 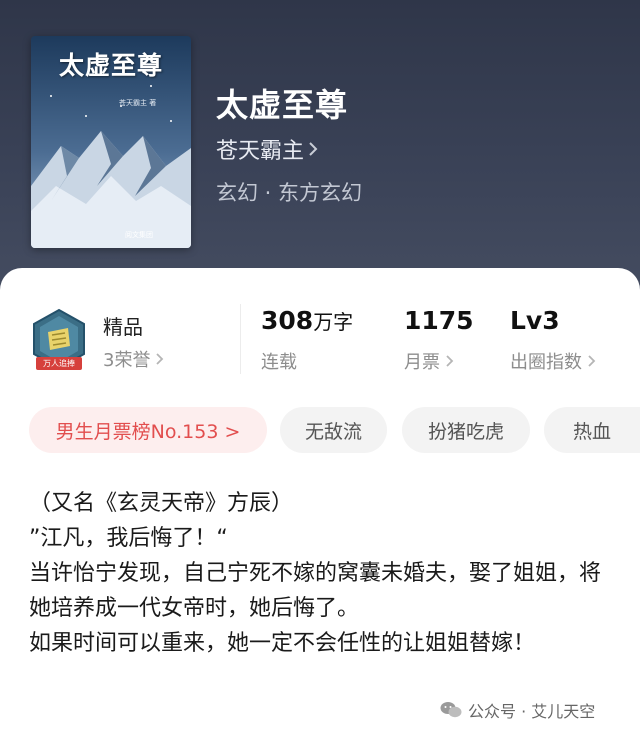 I want to click on serial-status: 连载, so click(x=279, y=362).